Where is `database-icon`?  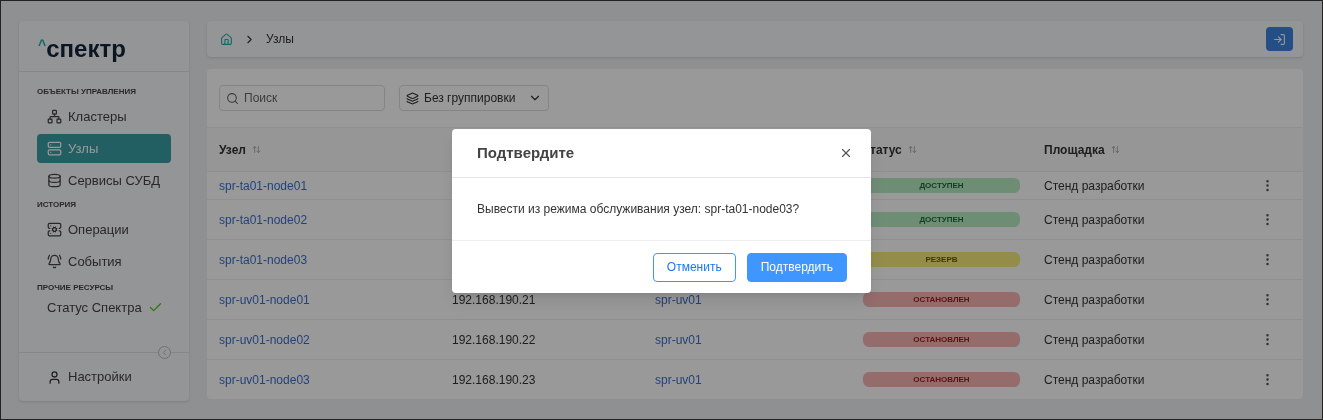
database-icon is located at coordinates (54, 180).